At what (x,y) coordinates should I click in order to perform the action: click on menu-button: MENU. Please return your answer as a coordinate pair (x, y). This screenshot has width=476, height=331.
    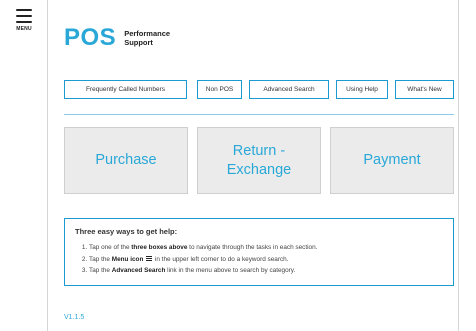
    Looking at the image, I should click on (24, 27).